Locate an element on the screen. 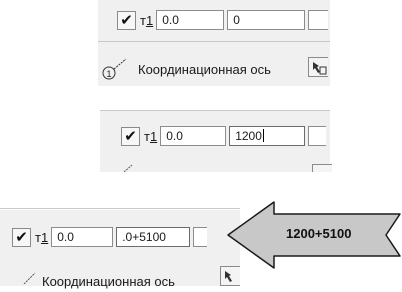 This screenshot has height=292, width=402. coordinate-row-top: ✔ т1 0.0 0 is located at coordinates (223, 20).